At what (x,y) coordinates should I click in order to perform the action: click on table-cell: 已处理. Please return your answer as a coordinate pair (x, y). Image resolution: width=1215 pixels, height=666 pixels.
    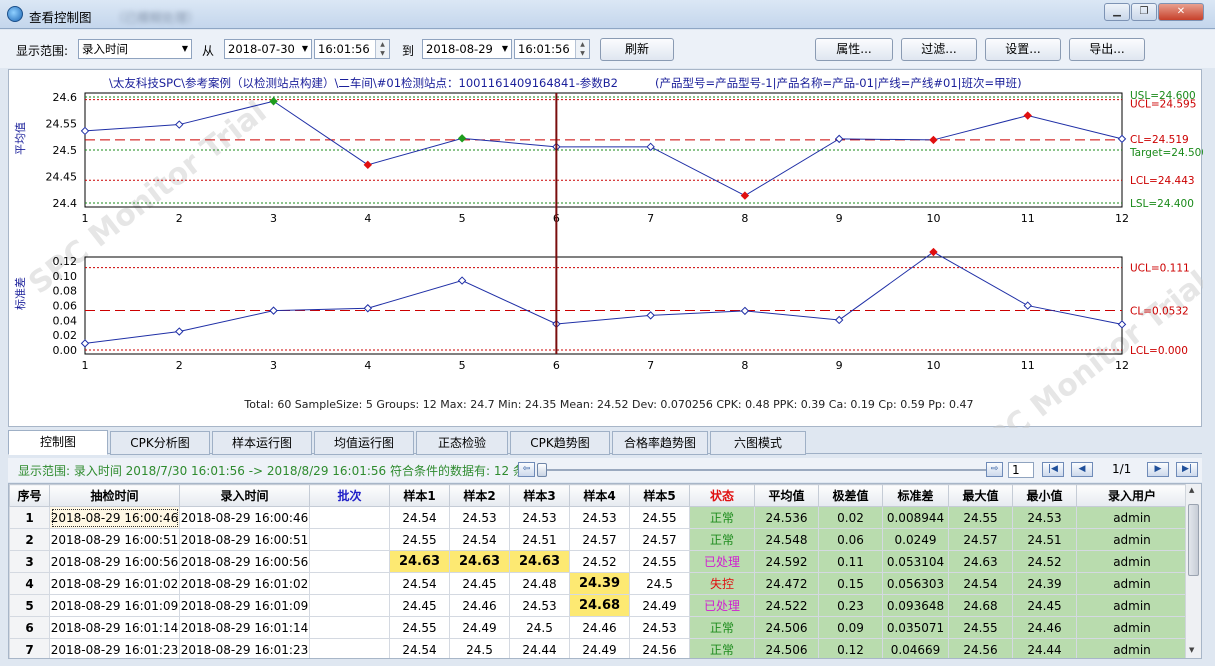
    Looking at the image, I should click on (722, 561).